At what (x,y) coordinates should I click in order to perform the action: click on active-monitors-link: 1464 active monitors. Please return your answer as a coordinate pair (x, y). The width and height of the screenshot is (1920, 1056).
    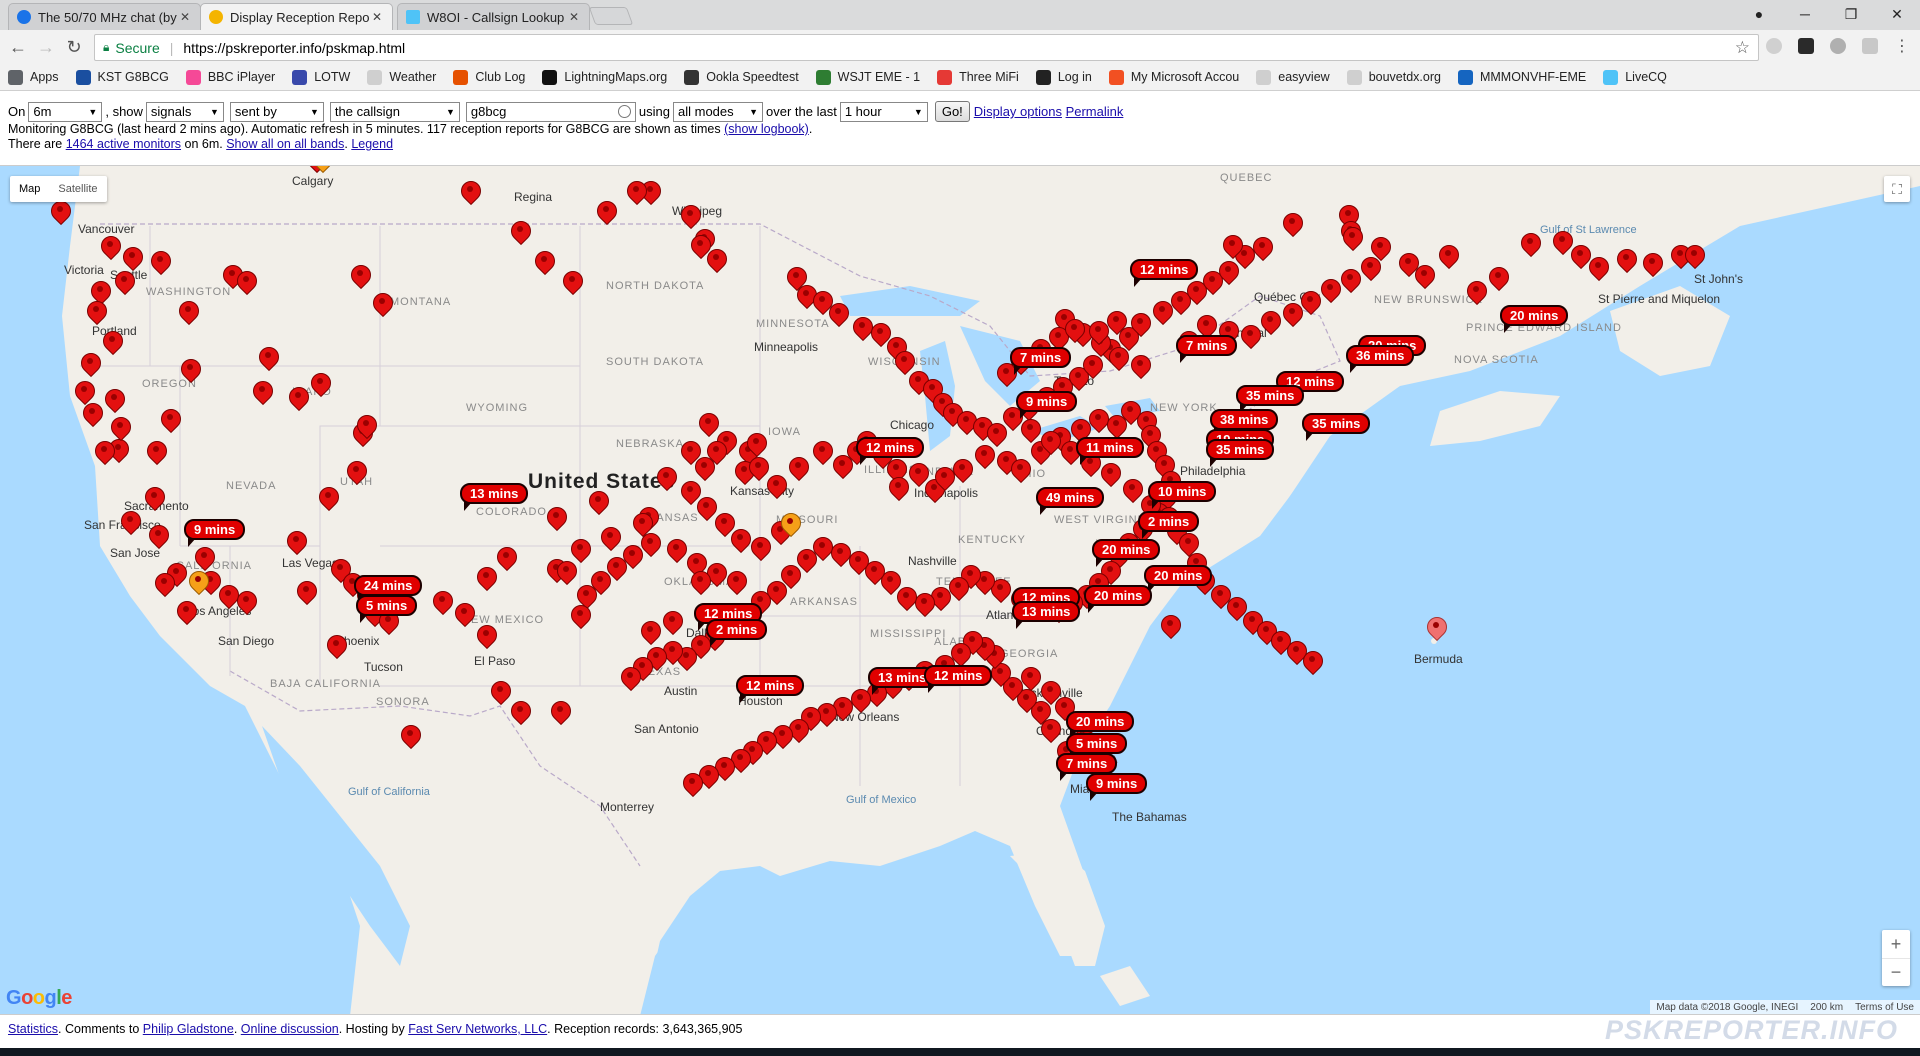
    Looking at the image, I should click on (123, 144).